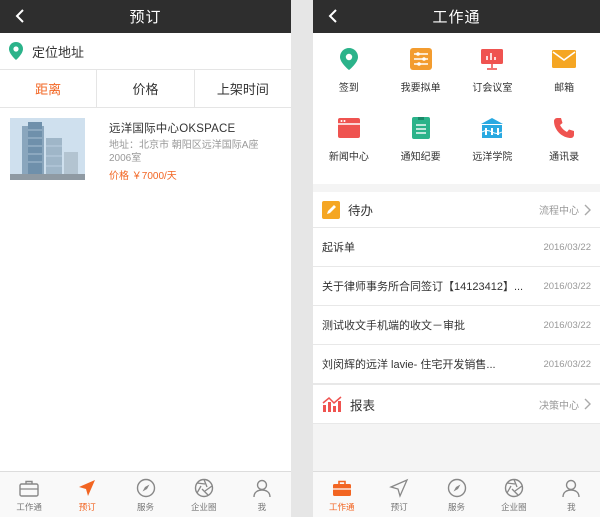 This screenshot has width=600, height=517. Describe the element at coordinates (564, 59) in the screenshot. I see `mail-icon` at that location.